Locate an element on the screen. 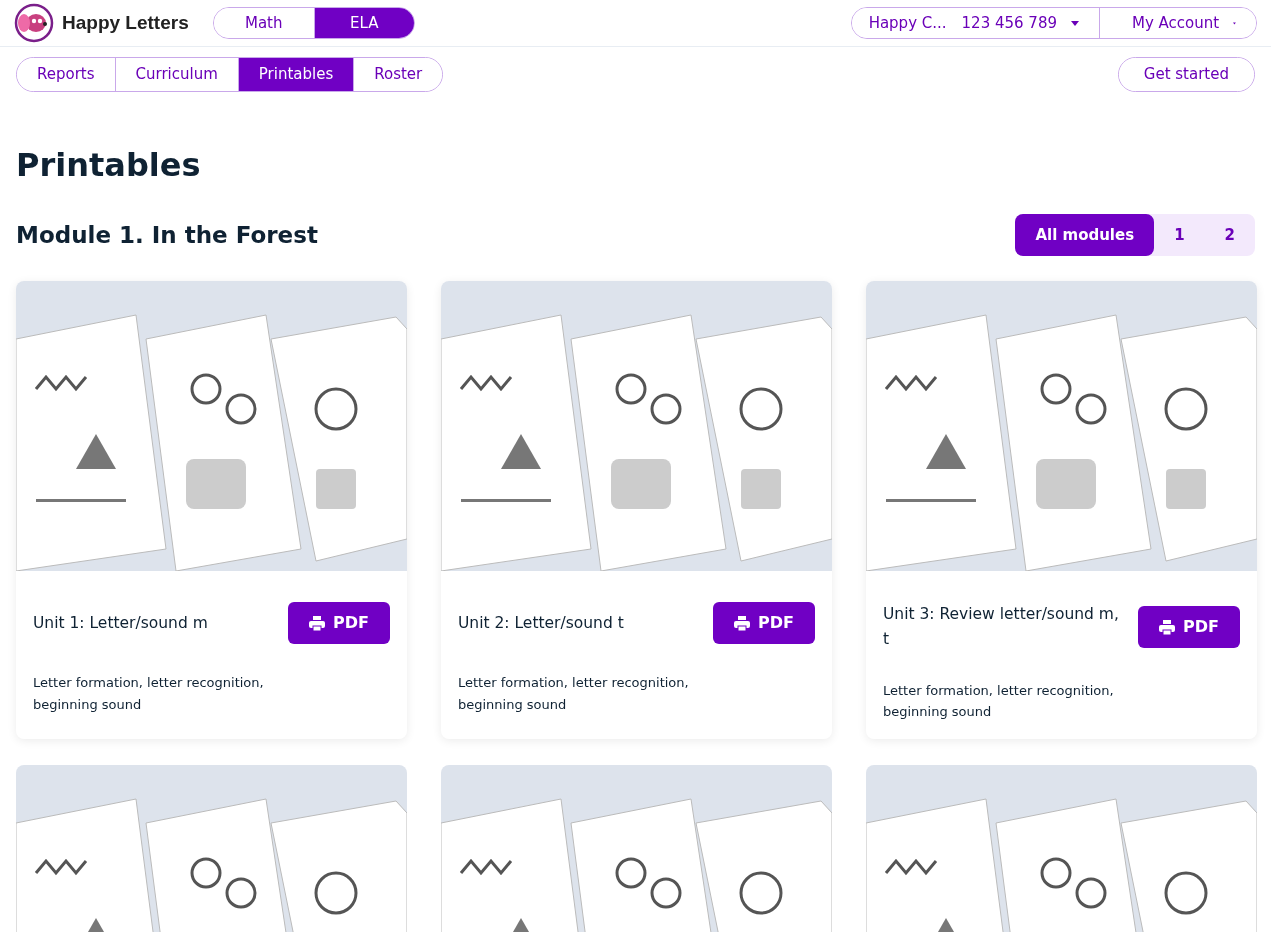  module-filter: 2 is located at coordinates (1229, 235).